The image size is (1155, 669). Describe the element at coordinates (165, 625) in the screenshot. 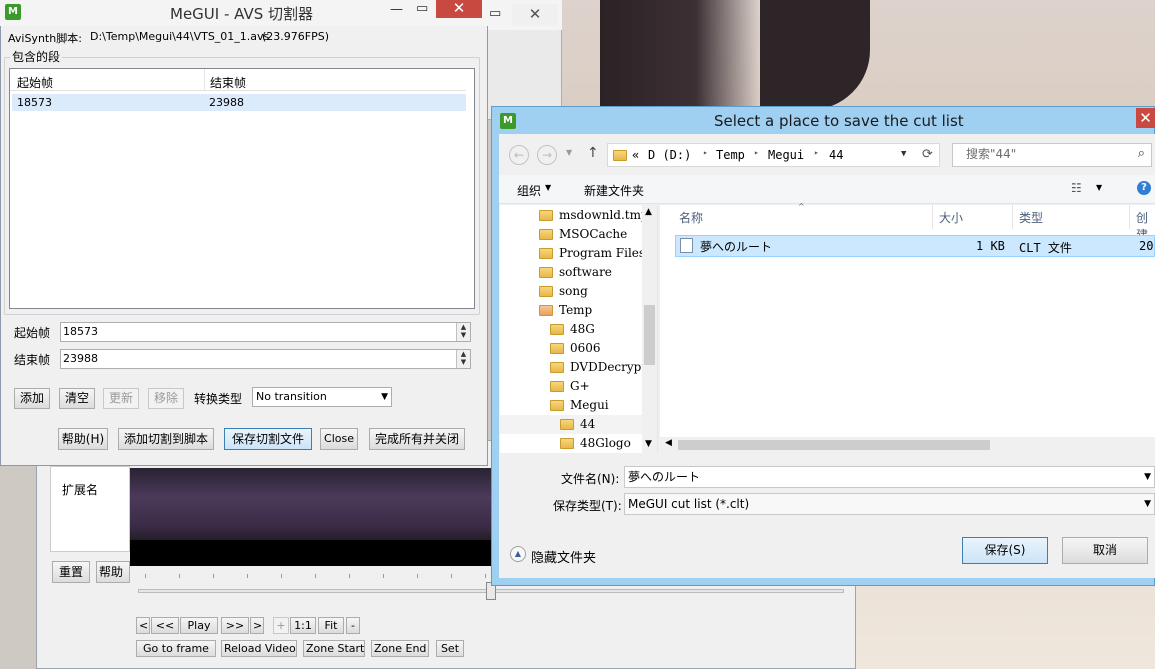

I see `rewind-button: <<` at that location.